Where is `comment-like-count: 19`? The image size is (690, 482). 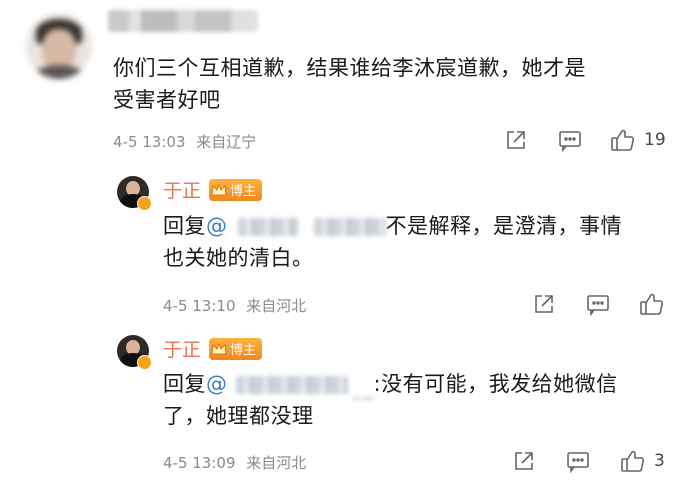
comment-like-count: 19 is located at coordinates (655, 140).